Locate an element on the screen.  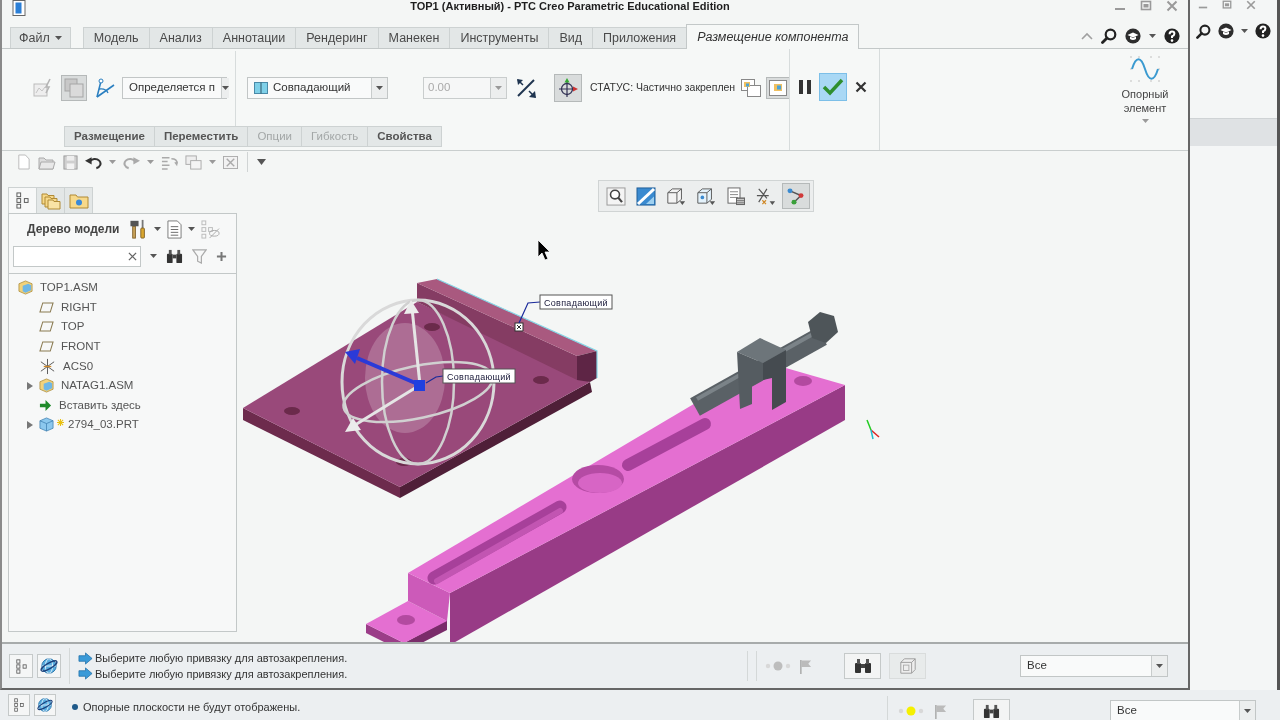
datum-button: Опорный элемент is located at coordinates (1145, 99).